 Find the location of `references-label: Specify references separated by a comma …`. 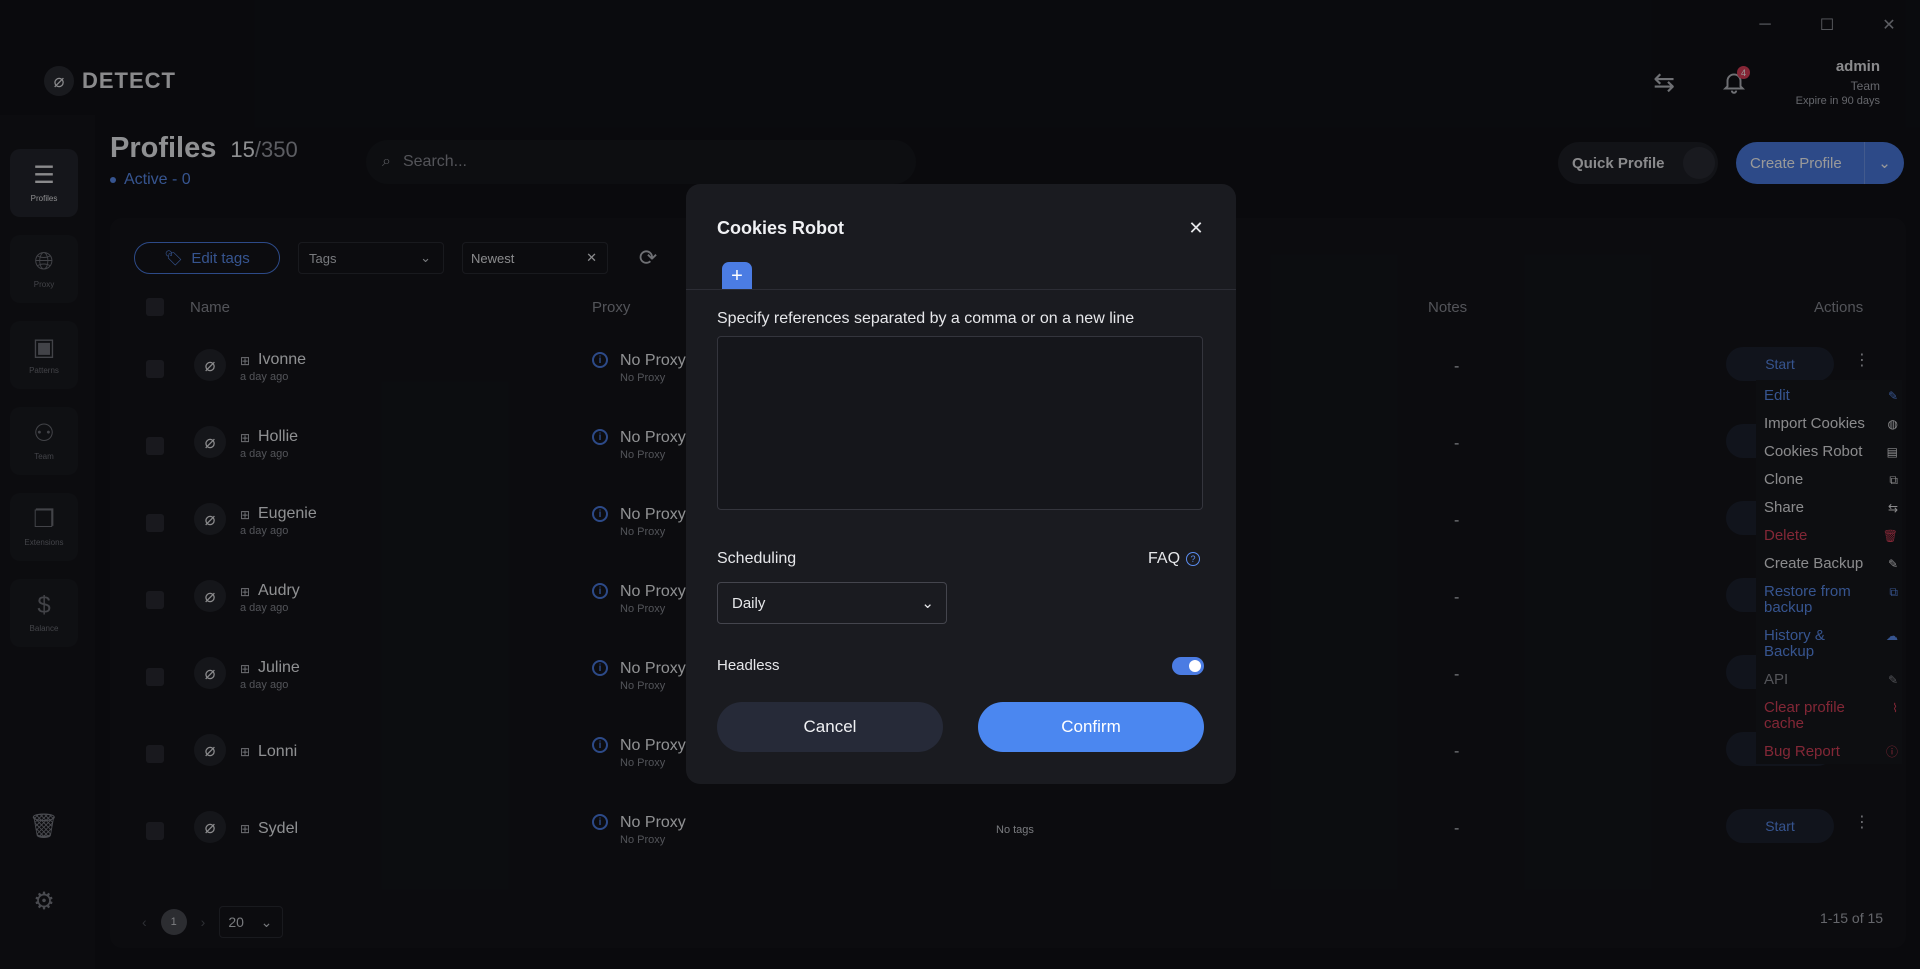

references-label: Specify references separated by a comma … is located at coordinates (926, 318).